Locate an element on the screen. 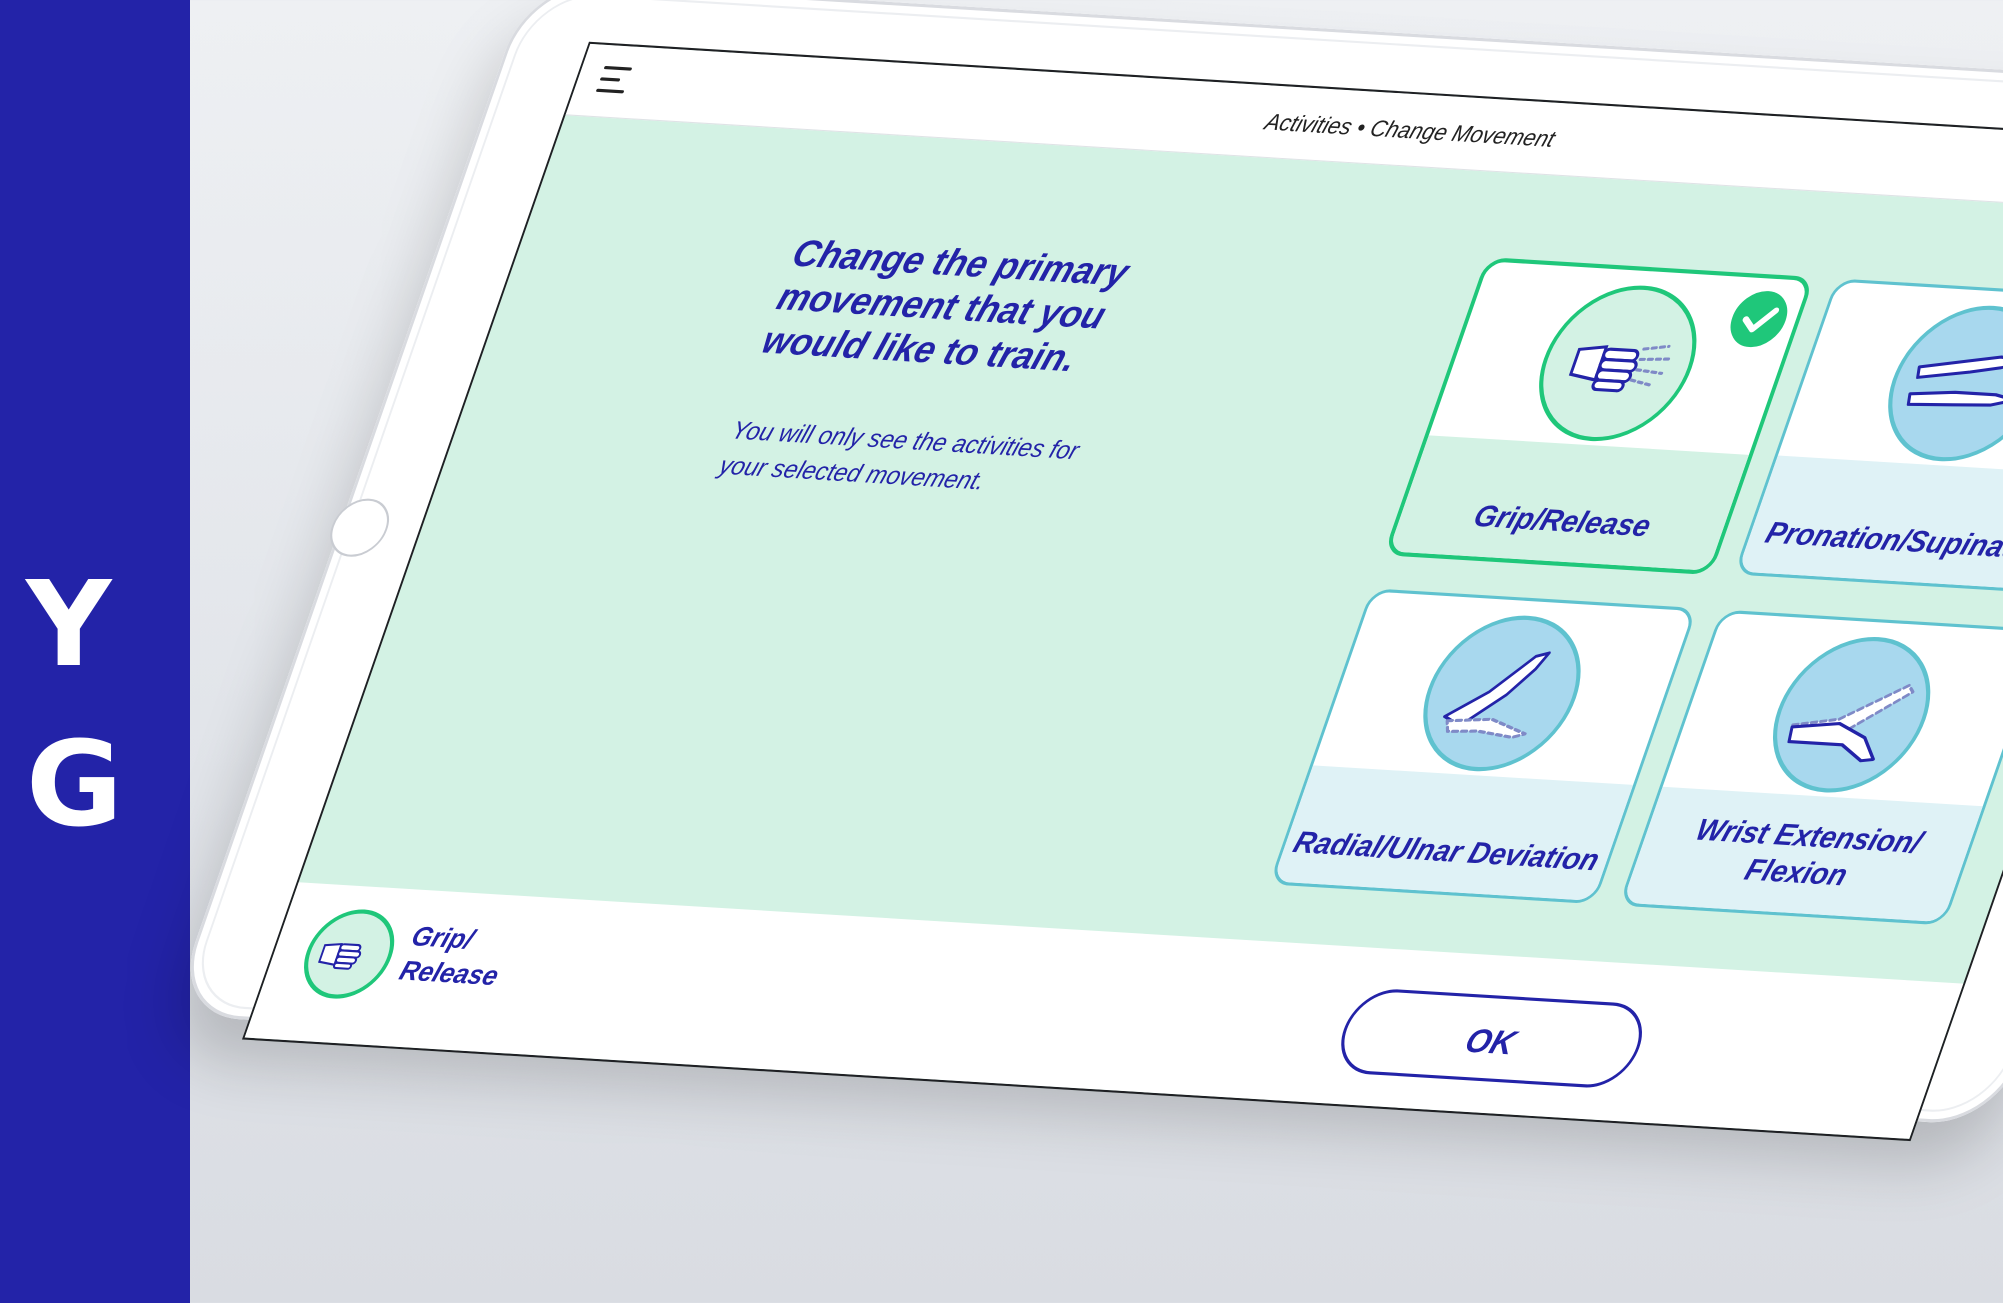 This screenshot has height=1303, width=2003. movement-card-radial-ulnar: Radial/Ulnar Deviation is located at coordinates (1483, 746).